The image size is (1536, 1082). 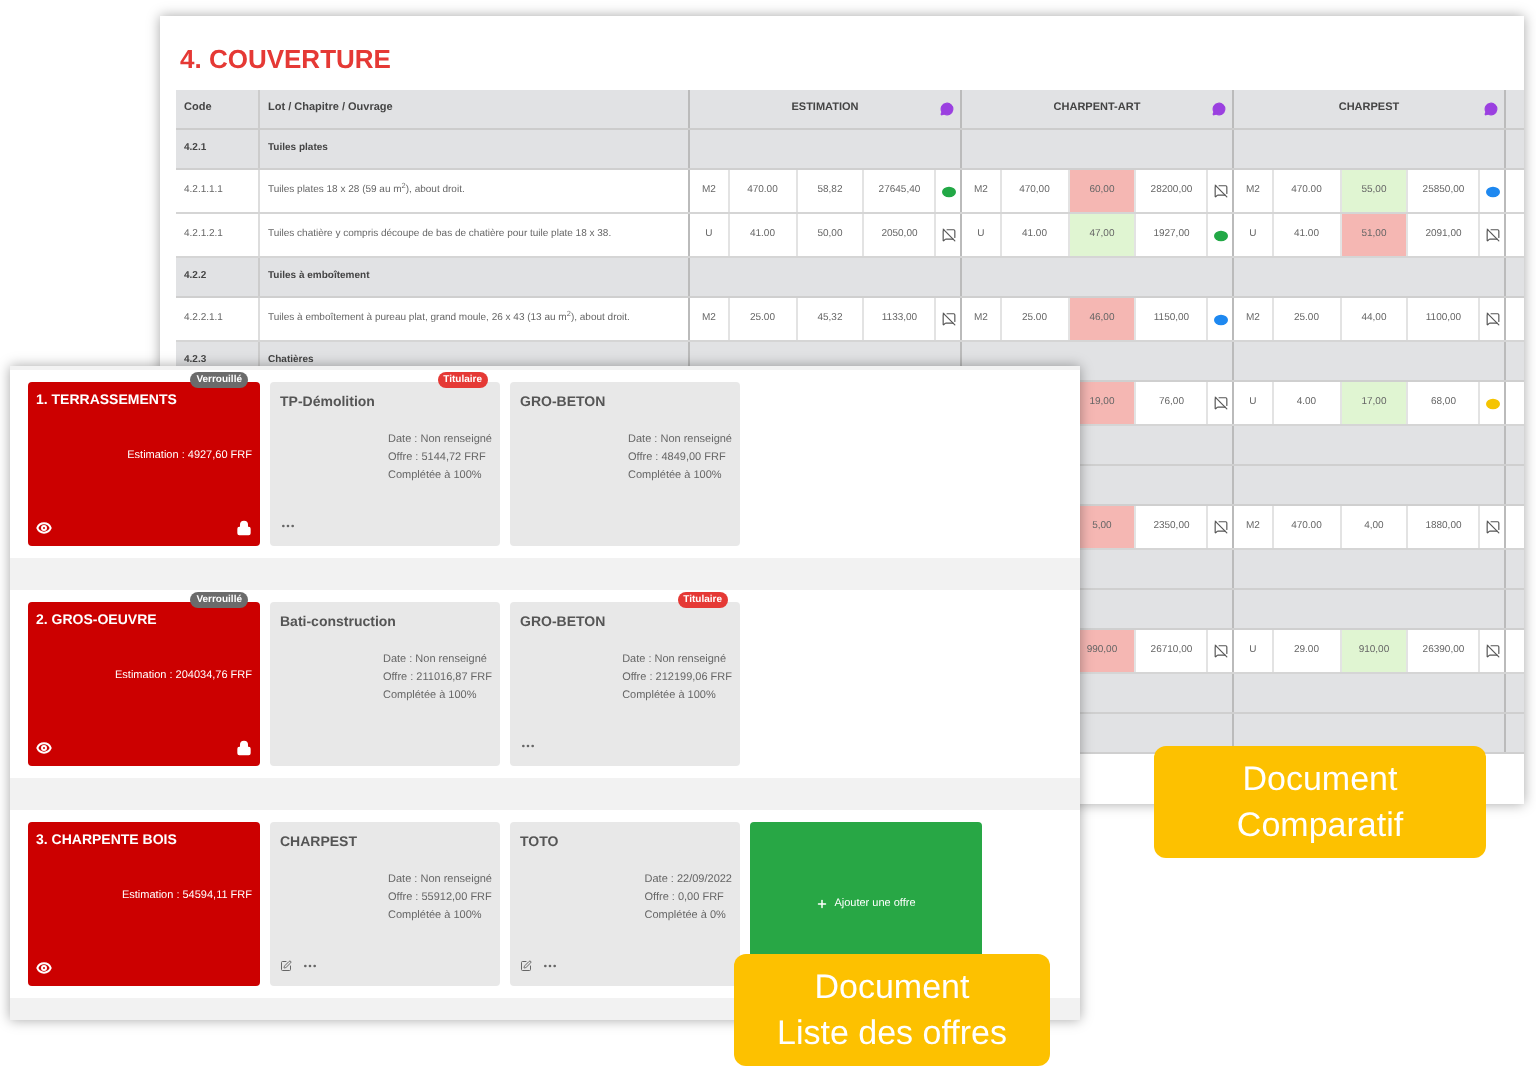 What do you see at coordinates (892, 1010) in the screenshot?
I see `document-tooltip: Document Liste des offres` at bounding box center [892, 1010].